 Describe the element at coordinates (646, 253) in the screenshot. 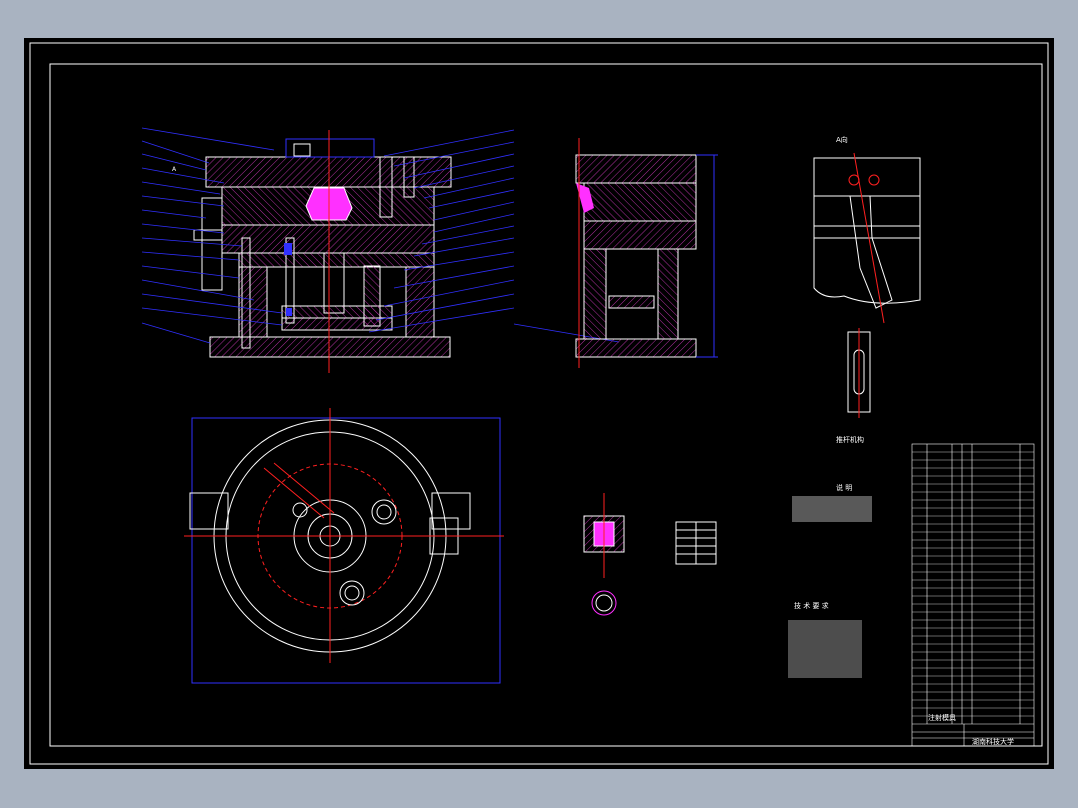

I see `side-section-view` at that location.